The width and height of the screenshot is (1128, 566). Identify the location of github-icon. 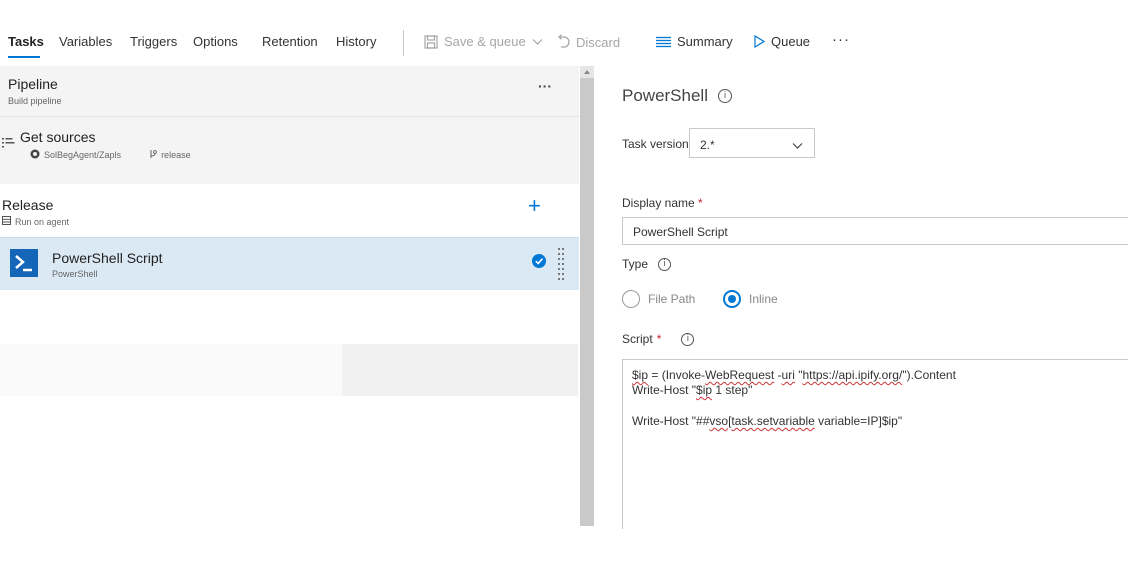
(35, 155).